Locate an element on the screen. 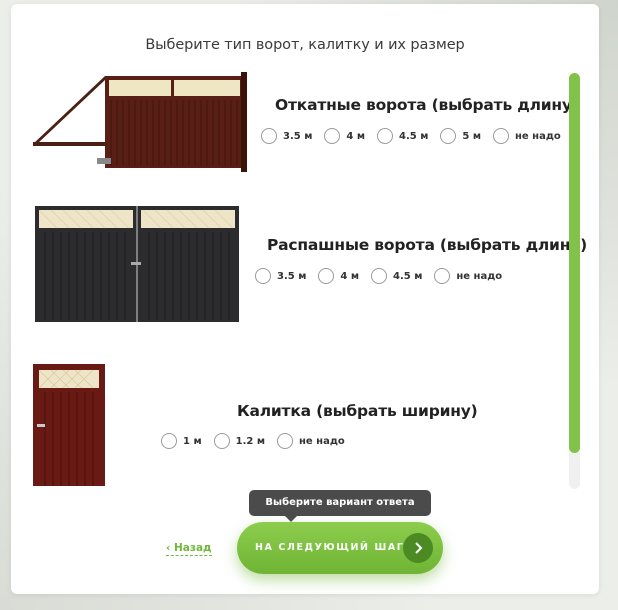  radio-size: 5 м is located at coordinates (460, 136).